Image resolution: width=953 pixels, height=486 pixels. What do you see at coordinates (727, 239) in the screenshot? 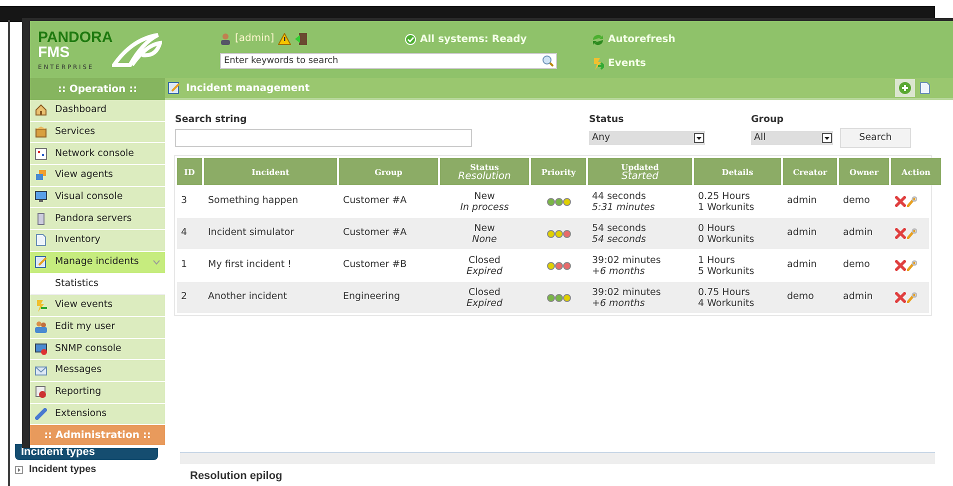
I see `table-cell-text: 0 Workunits` at bounding box center [727, 239].